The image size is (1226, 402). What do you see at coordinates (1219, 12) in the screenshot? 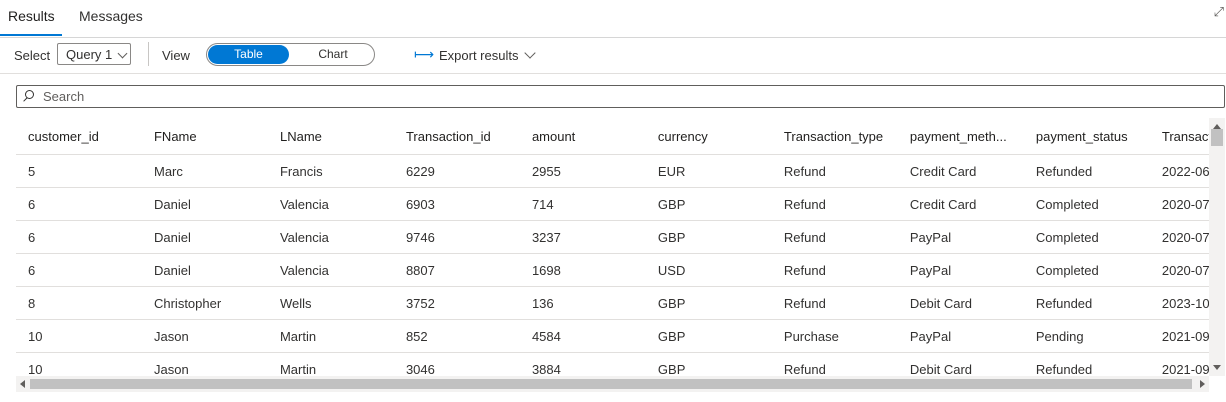
I see `expand-icon: ⤢` at bounding box center [1219, 12].